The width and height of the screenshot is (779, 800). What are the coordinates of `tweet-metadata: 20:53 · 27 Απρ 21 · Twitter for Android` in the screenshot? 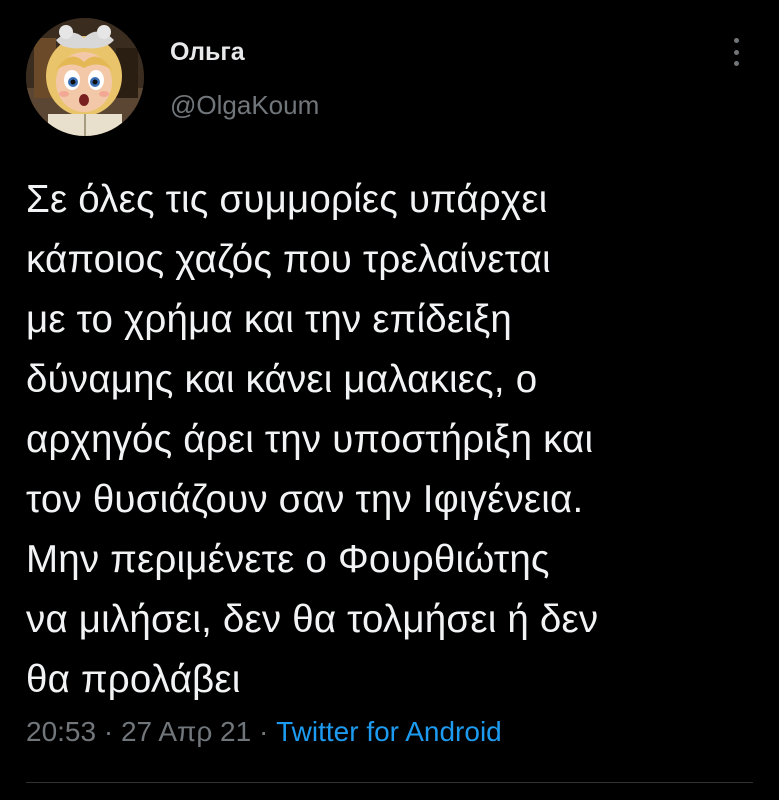 It's located at (264, 732).